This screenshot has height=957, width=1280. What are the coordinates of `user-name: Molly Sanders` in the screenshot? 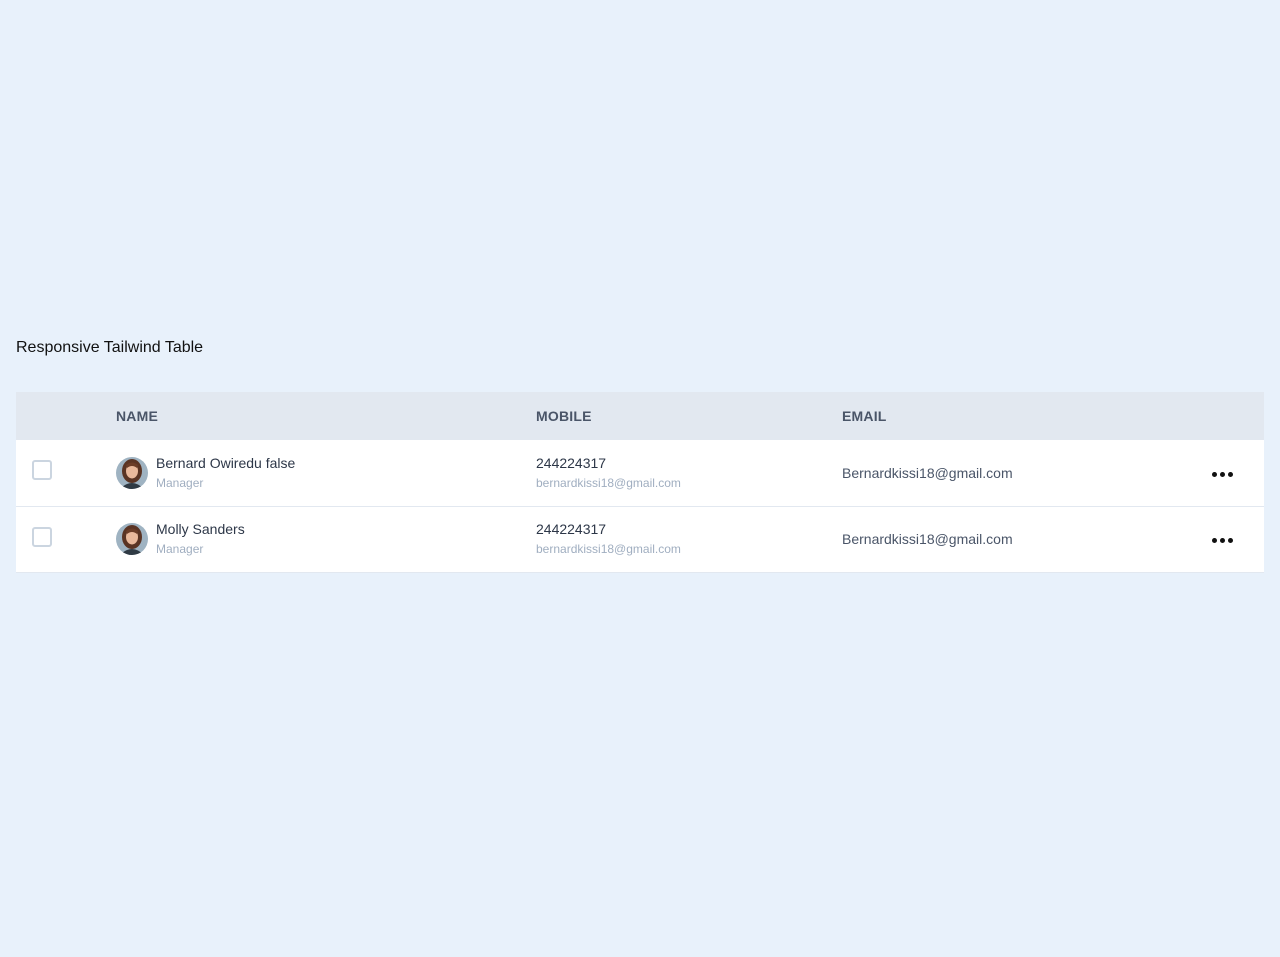 It's located at (200, 529).